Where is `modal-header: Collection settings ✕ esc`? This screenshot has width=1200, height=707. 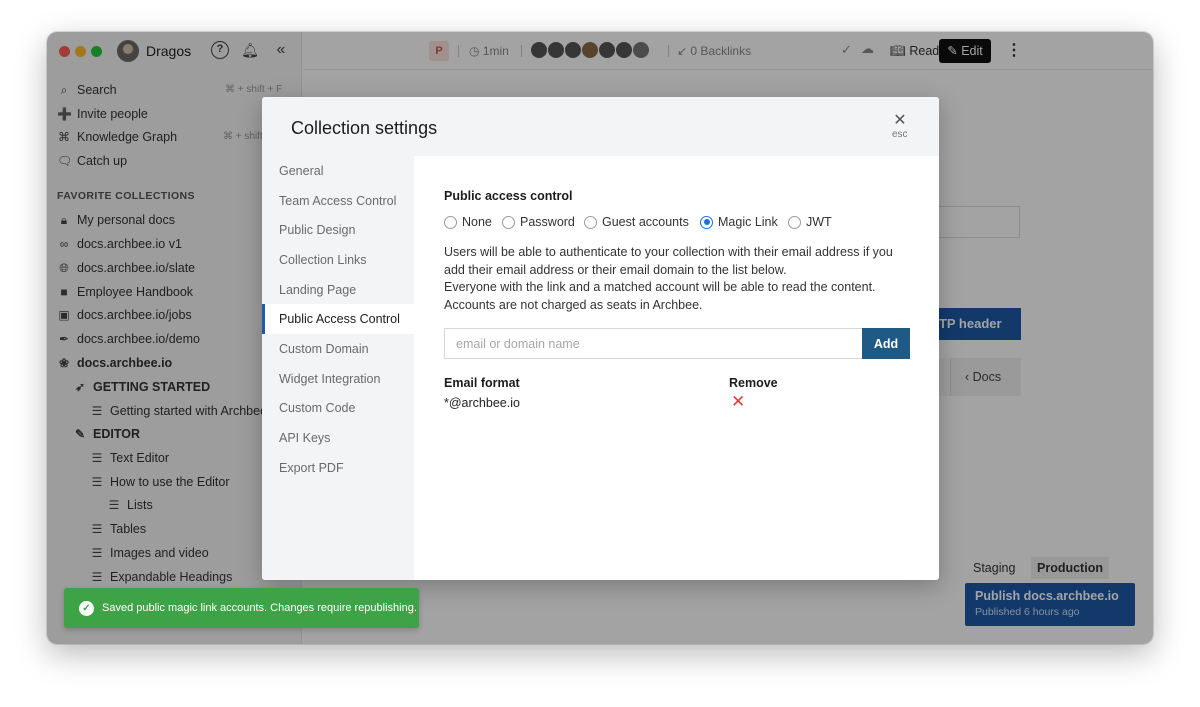
modal-header: Collection settings ✕ esc is located at coordinates (600, 126).